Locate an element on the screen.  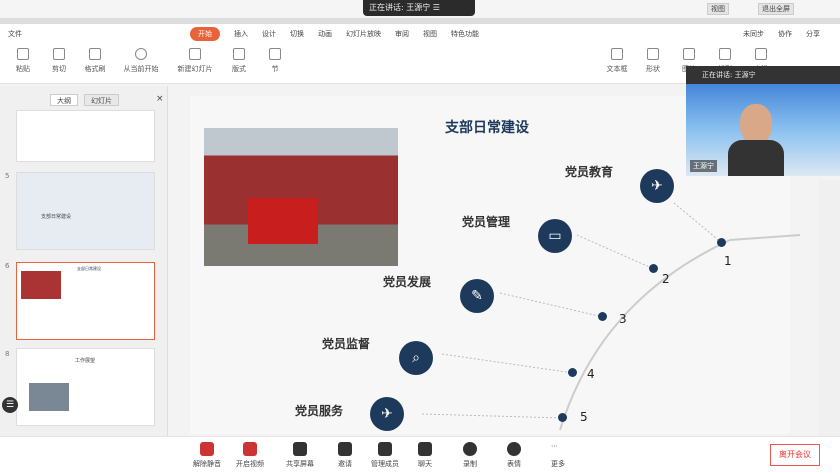
participant-video-body is located at coordinates (756, 158).